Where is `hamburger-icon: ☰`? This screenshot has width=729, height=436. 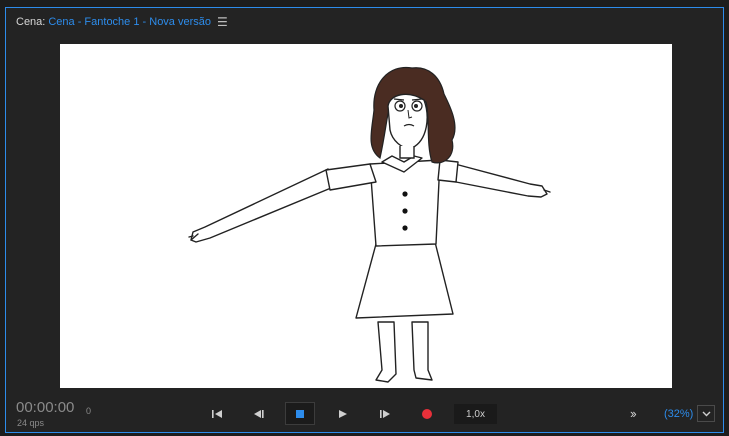
hamburger-icon: ☰ is located at coordinates (222, 22).